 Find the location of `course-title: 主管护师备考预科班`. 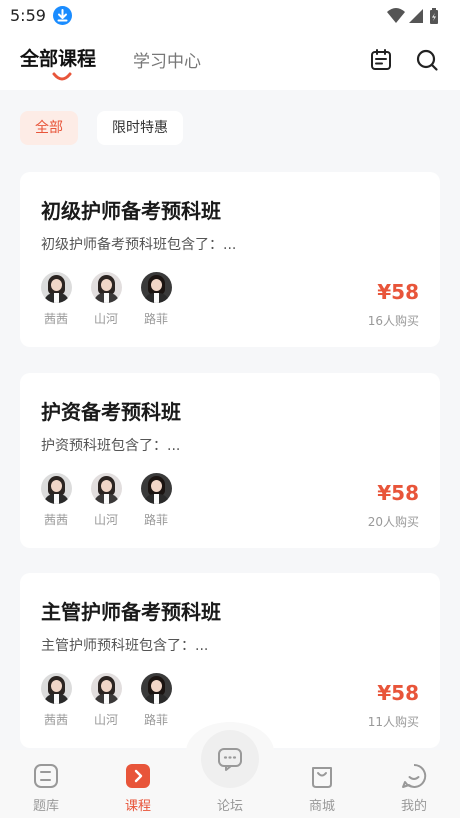

course-title: 主管护师备考预科班 is located at coordinates (131, 612).